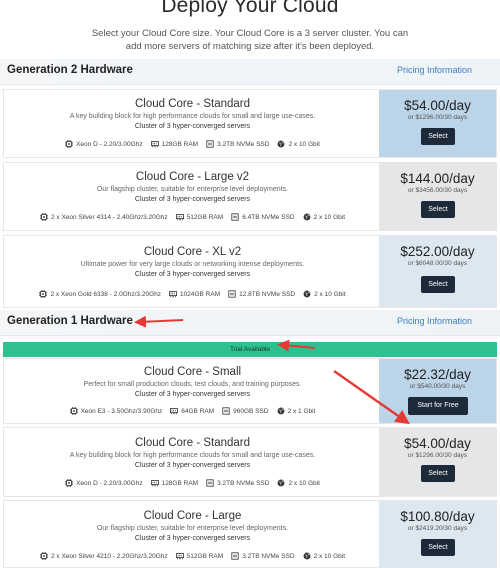 Image resolution: width=500 pixels, height=568 pixels. What do you see at coordinates (109, 217) in the screenshot?
I see `spec-cpu: 2 x Xeon Silver 4314 - 2.40Ghz/3.20Ghz` at bounding box center [109, 217].